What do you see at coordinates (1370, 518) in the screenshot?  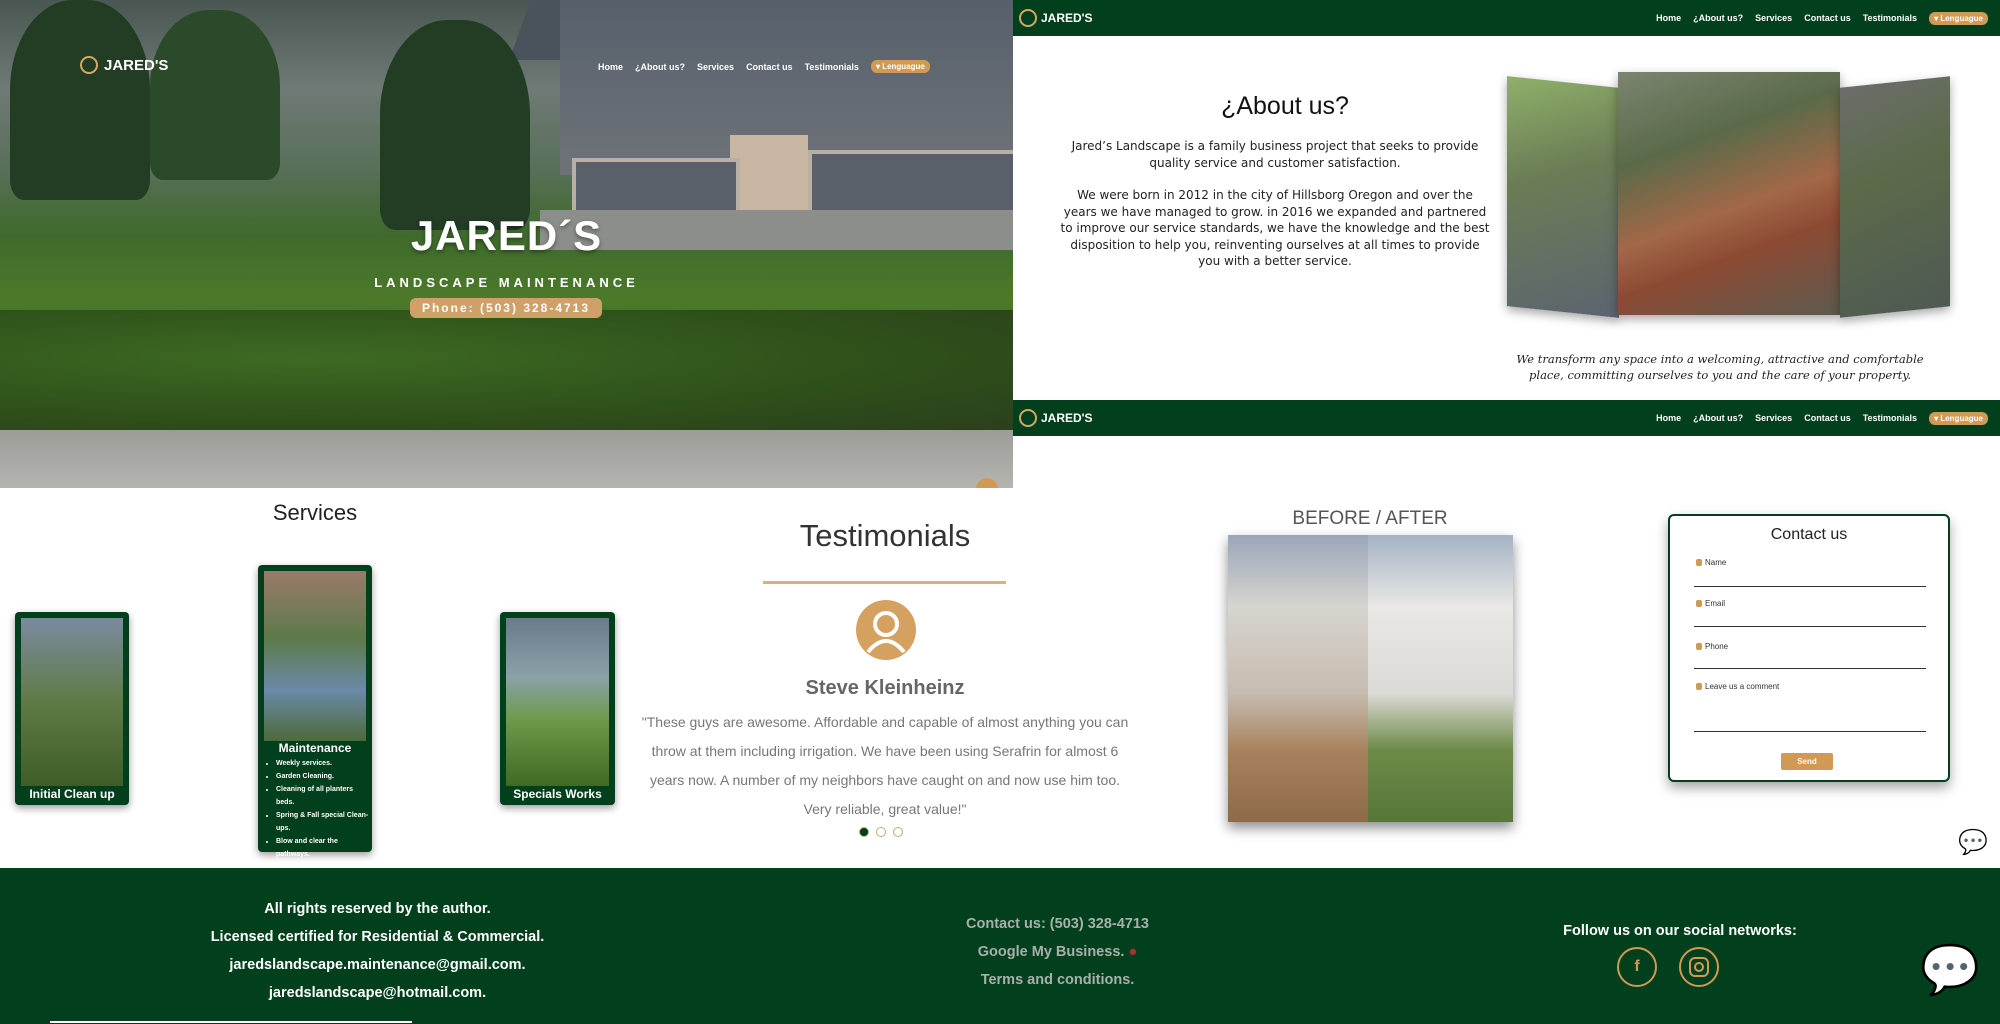 I see `gallery-title: BEFORE / AFTER` at bounding box center [1370, 518].